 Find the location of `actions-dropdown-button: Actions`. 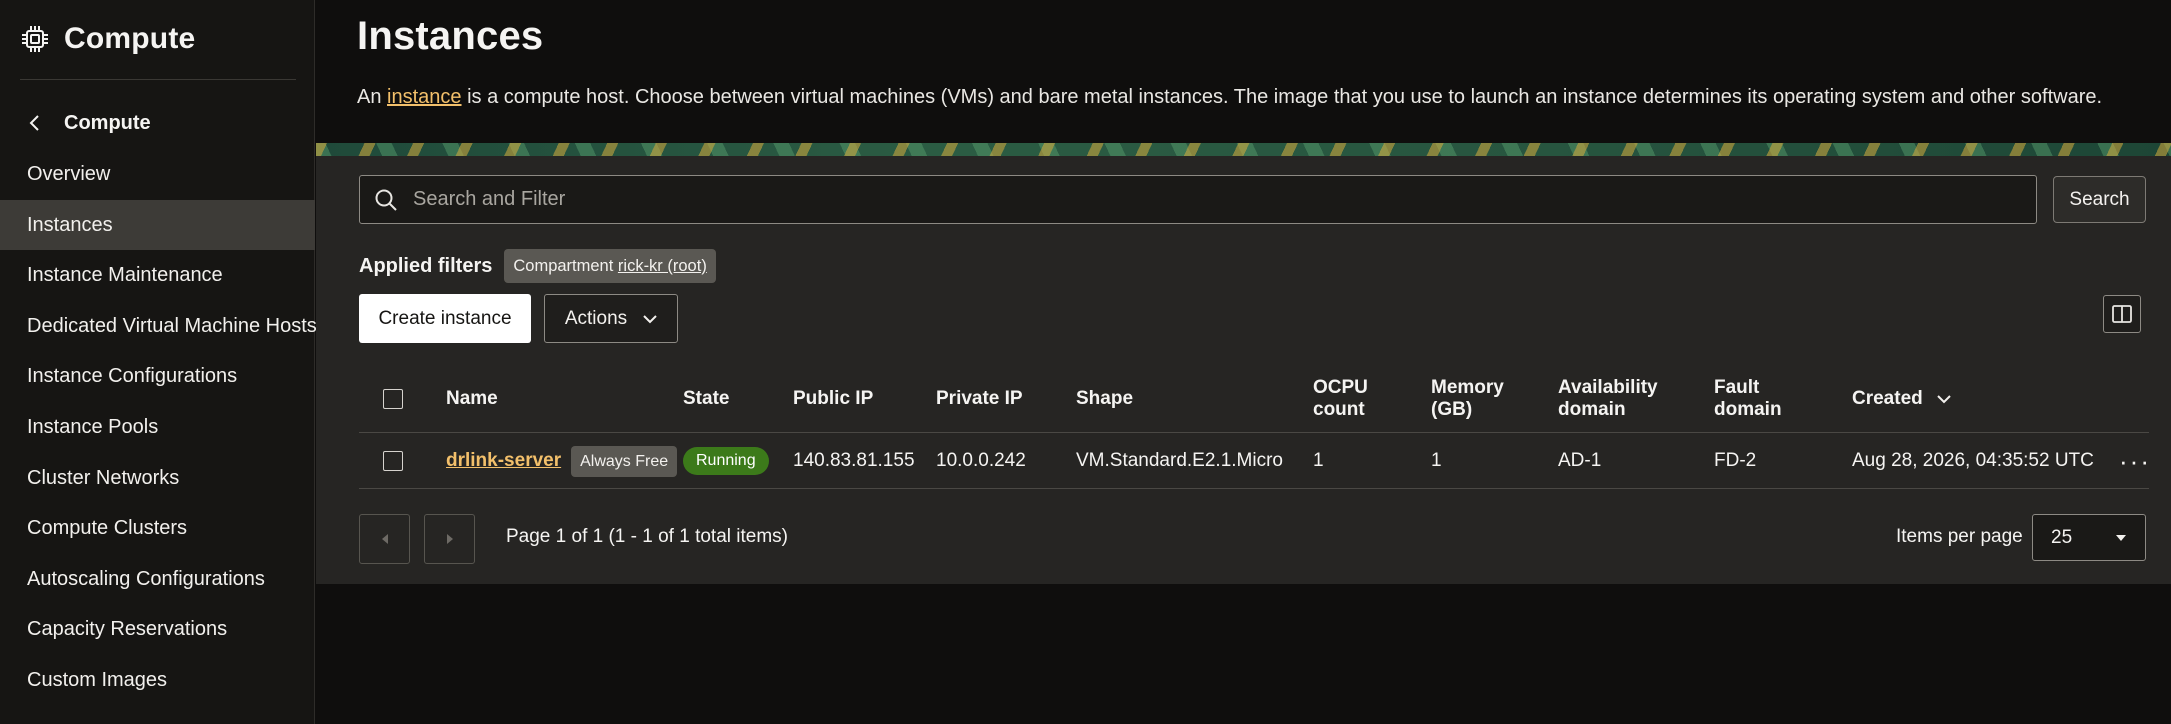

actions-dropdown-button: Actions is located at coordinates (611, 318).